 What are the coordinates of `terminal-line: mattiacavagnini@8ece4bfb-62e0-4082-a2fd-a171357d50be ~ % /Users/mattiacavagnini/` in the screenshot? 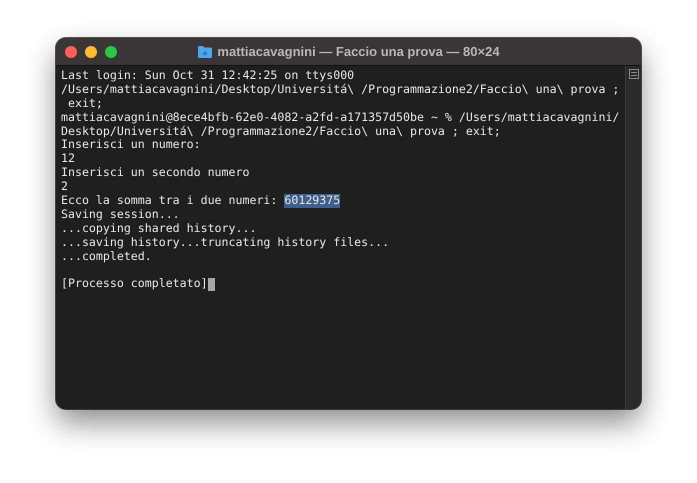 It's located at (340, 117).